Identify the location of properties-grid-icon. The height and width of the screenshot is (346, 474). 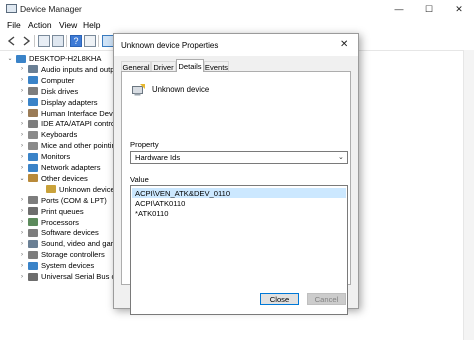
(44, 41).